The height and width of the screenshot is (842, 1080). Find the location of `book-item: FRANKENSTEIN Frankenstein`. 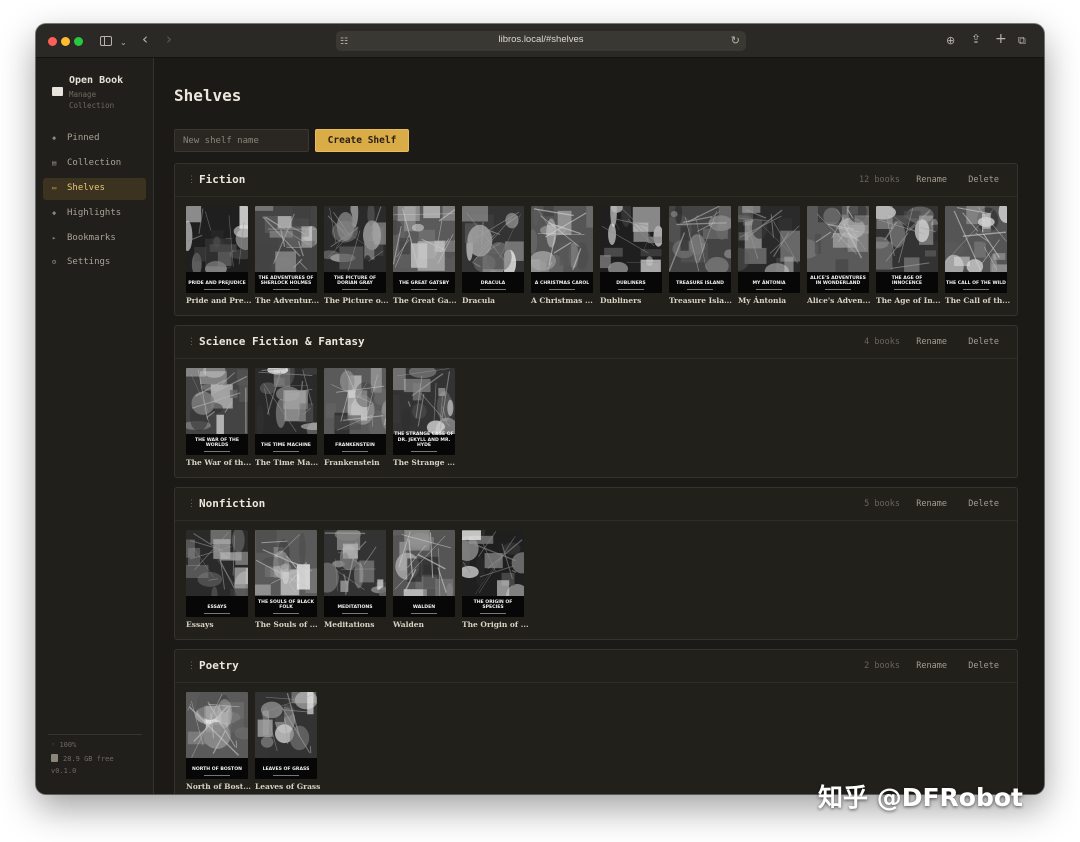

book-item: FRANKENSTEIN Frankenstein is located at coordinates (355, 418).